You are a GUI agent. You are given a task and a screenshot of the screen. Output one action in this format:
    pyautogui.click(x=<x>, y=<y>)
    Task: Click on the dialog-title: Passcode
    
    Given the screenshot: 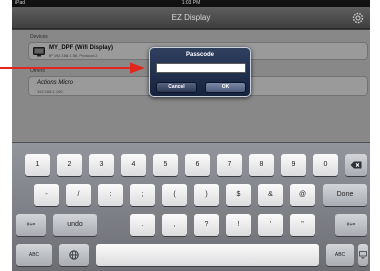 What is the action you would take?
    pyautogui.click(x=200, y=55)
    